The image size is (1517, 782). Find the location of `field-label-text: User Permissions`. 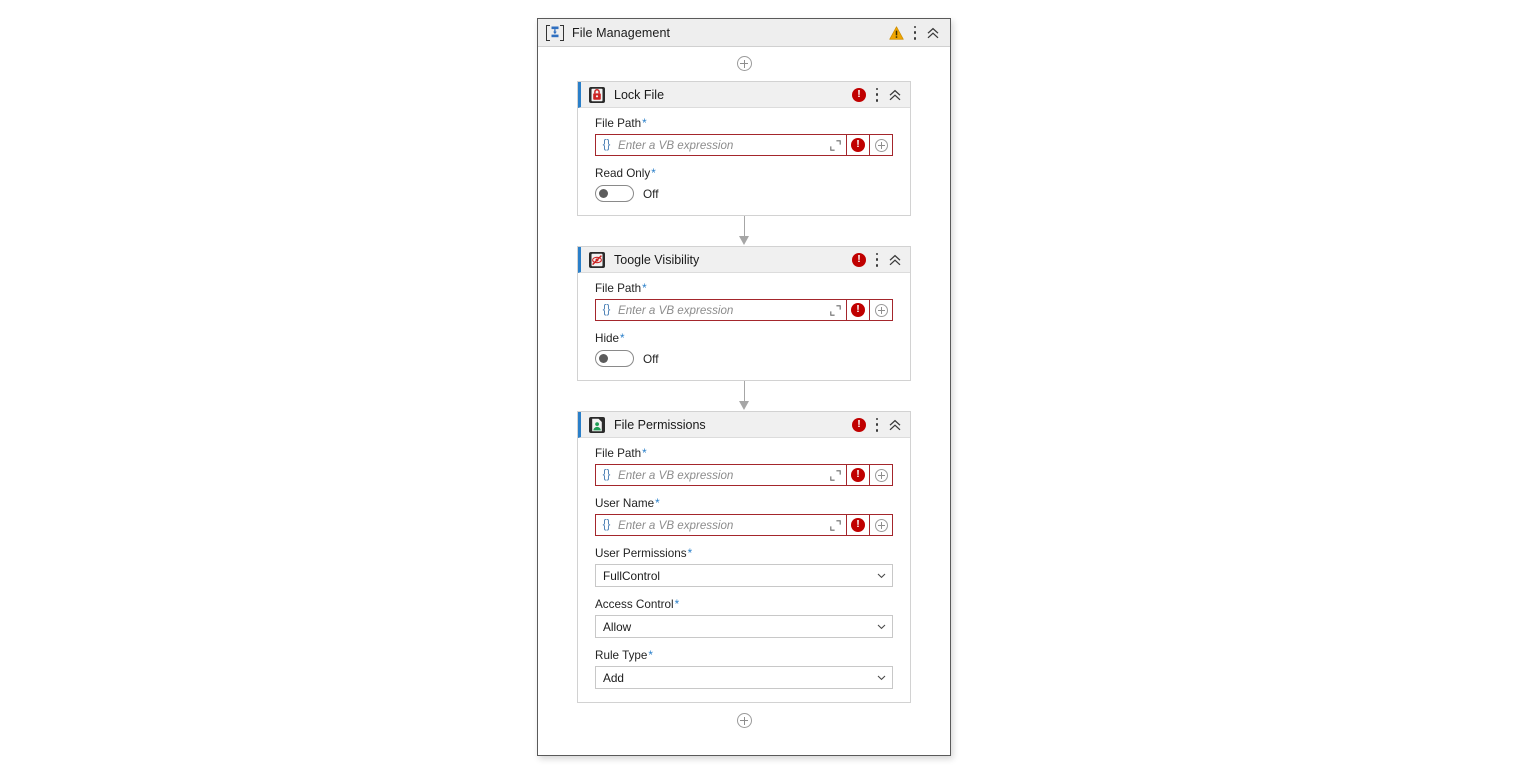

field-label-text: User Permissions is located at coordinates (641, 553).